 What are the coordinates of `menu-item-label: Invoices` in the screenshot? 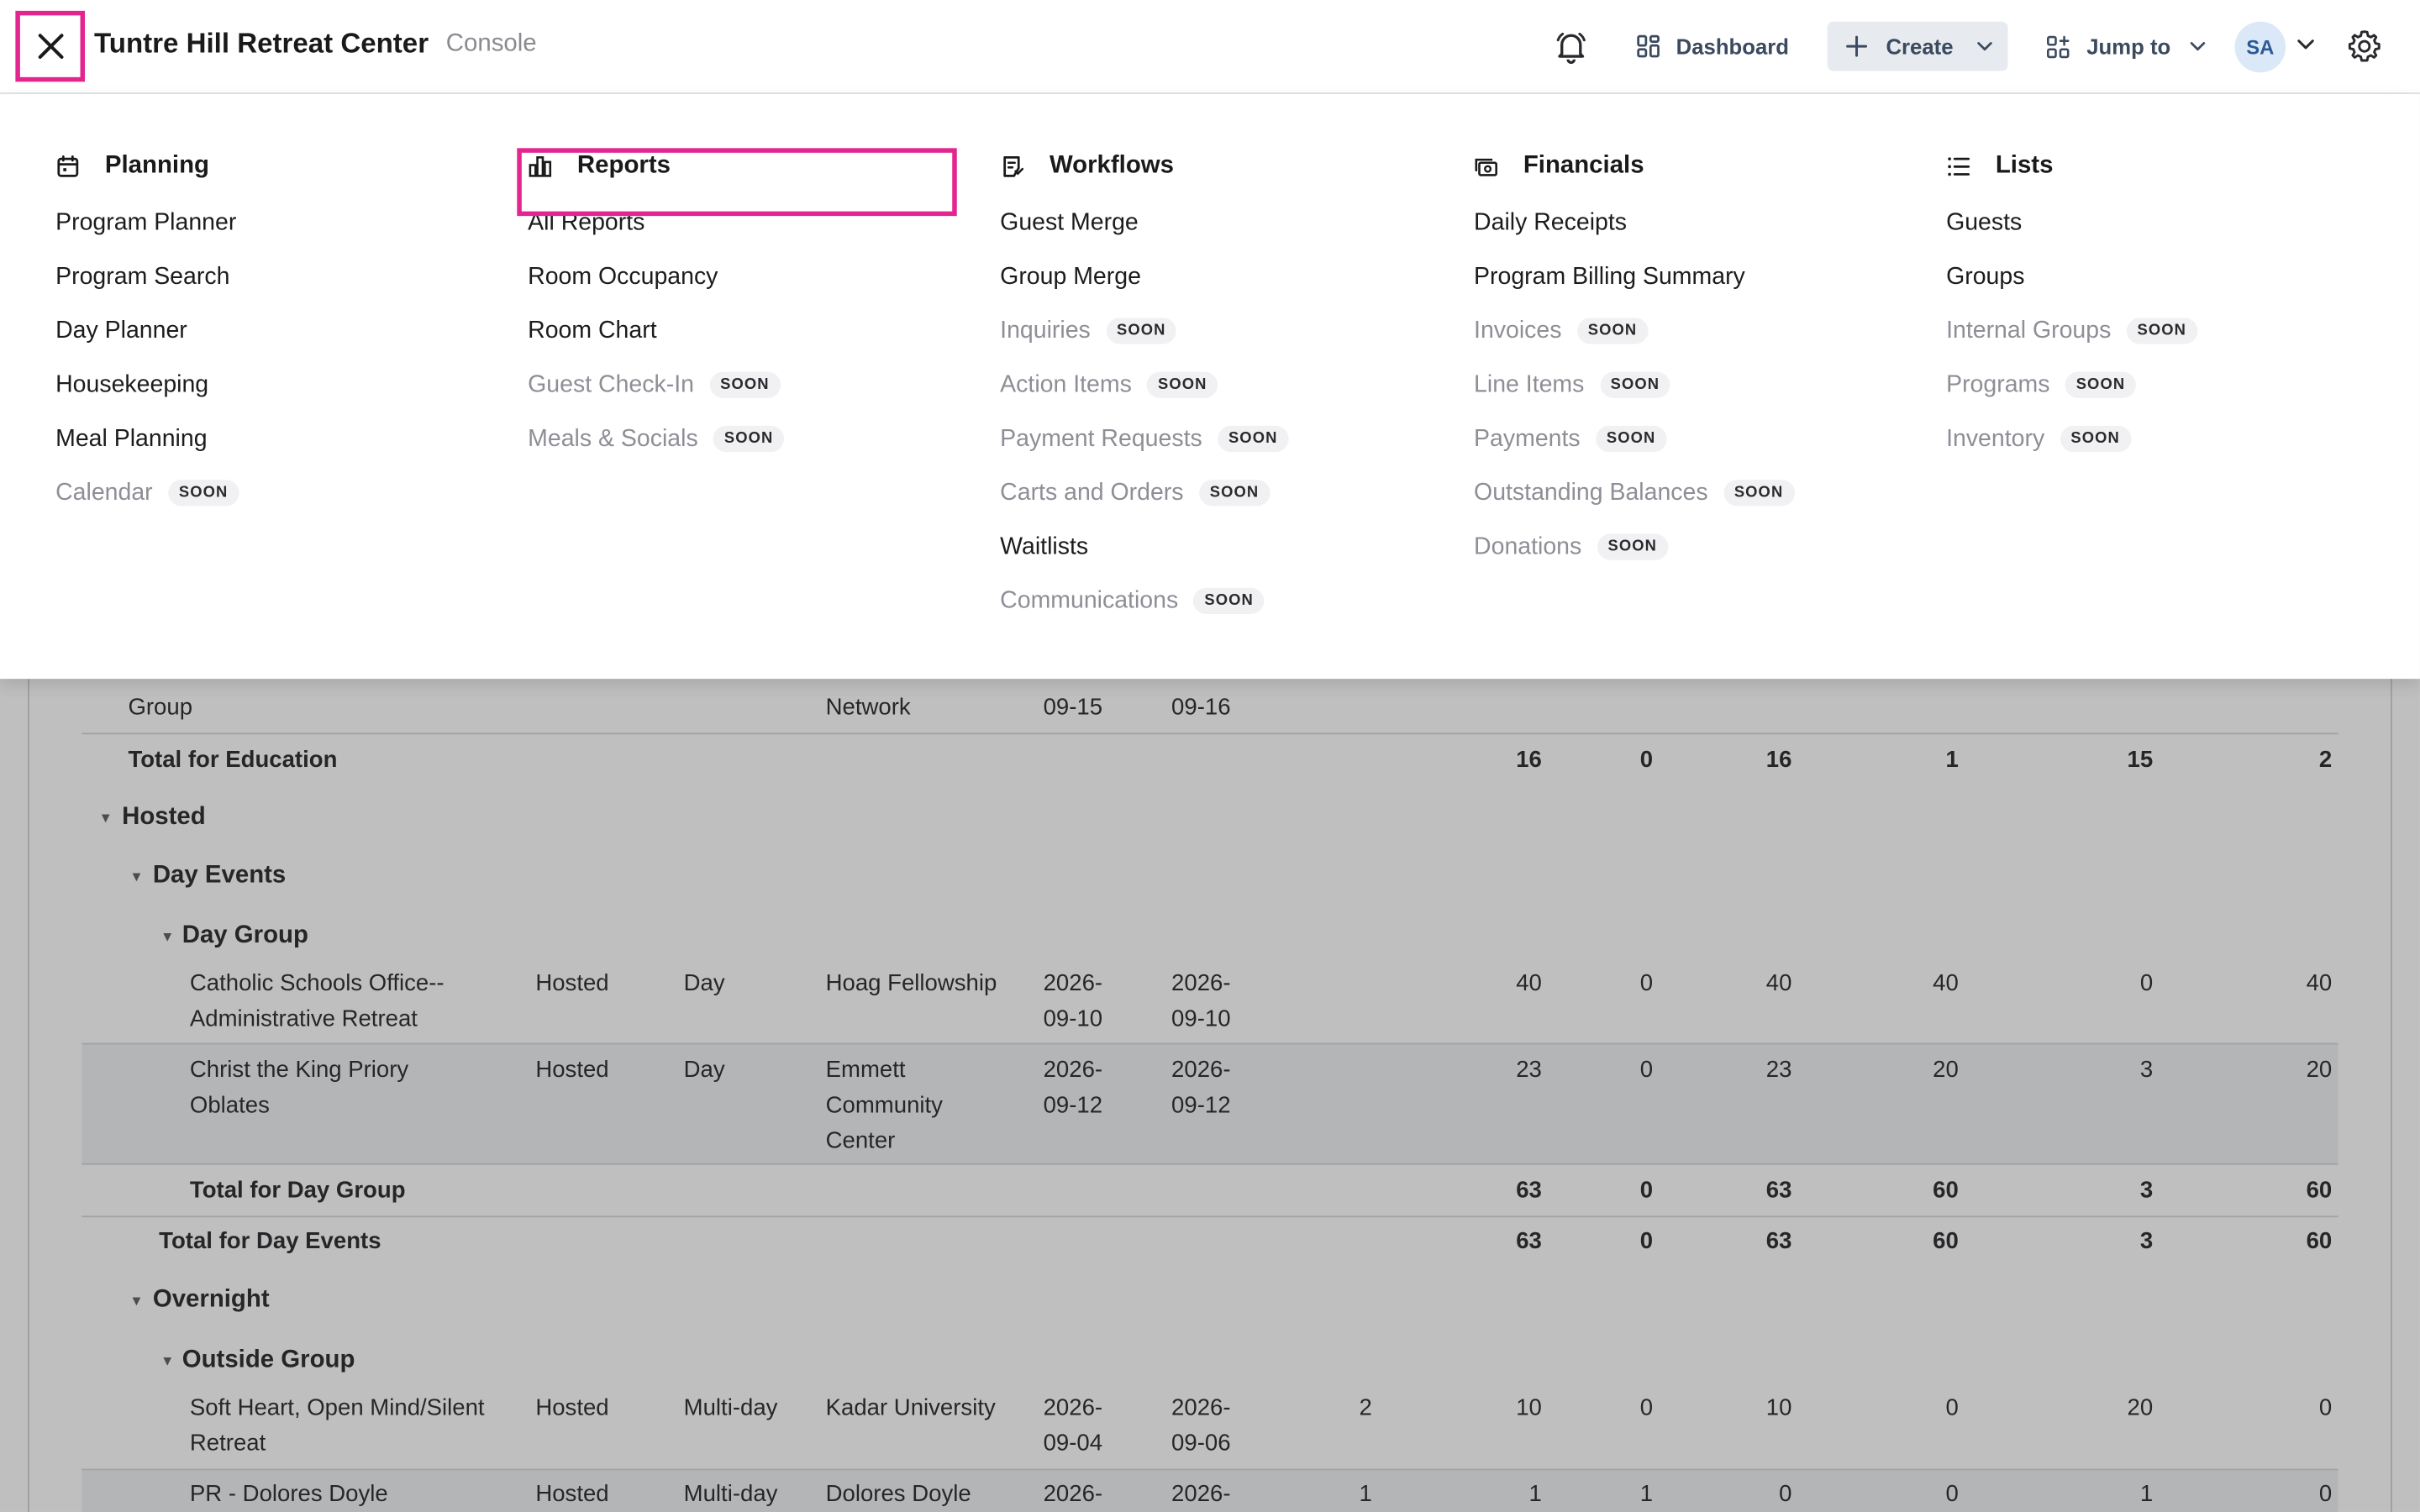 It's located at (1518, 330).